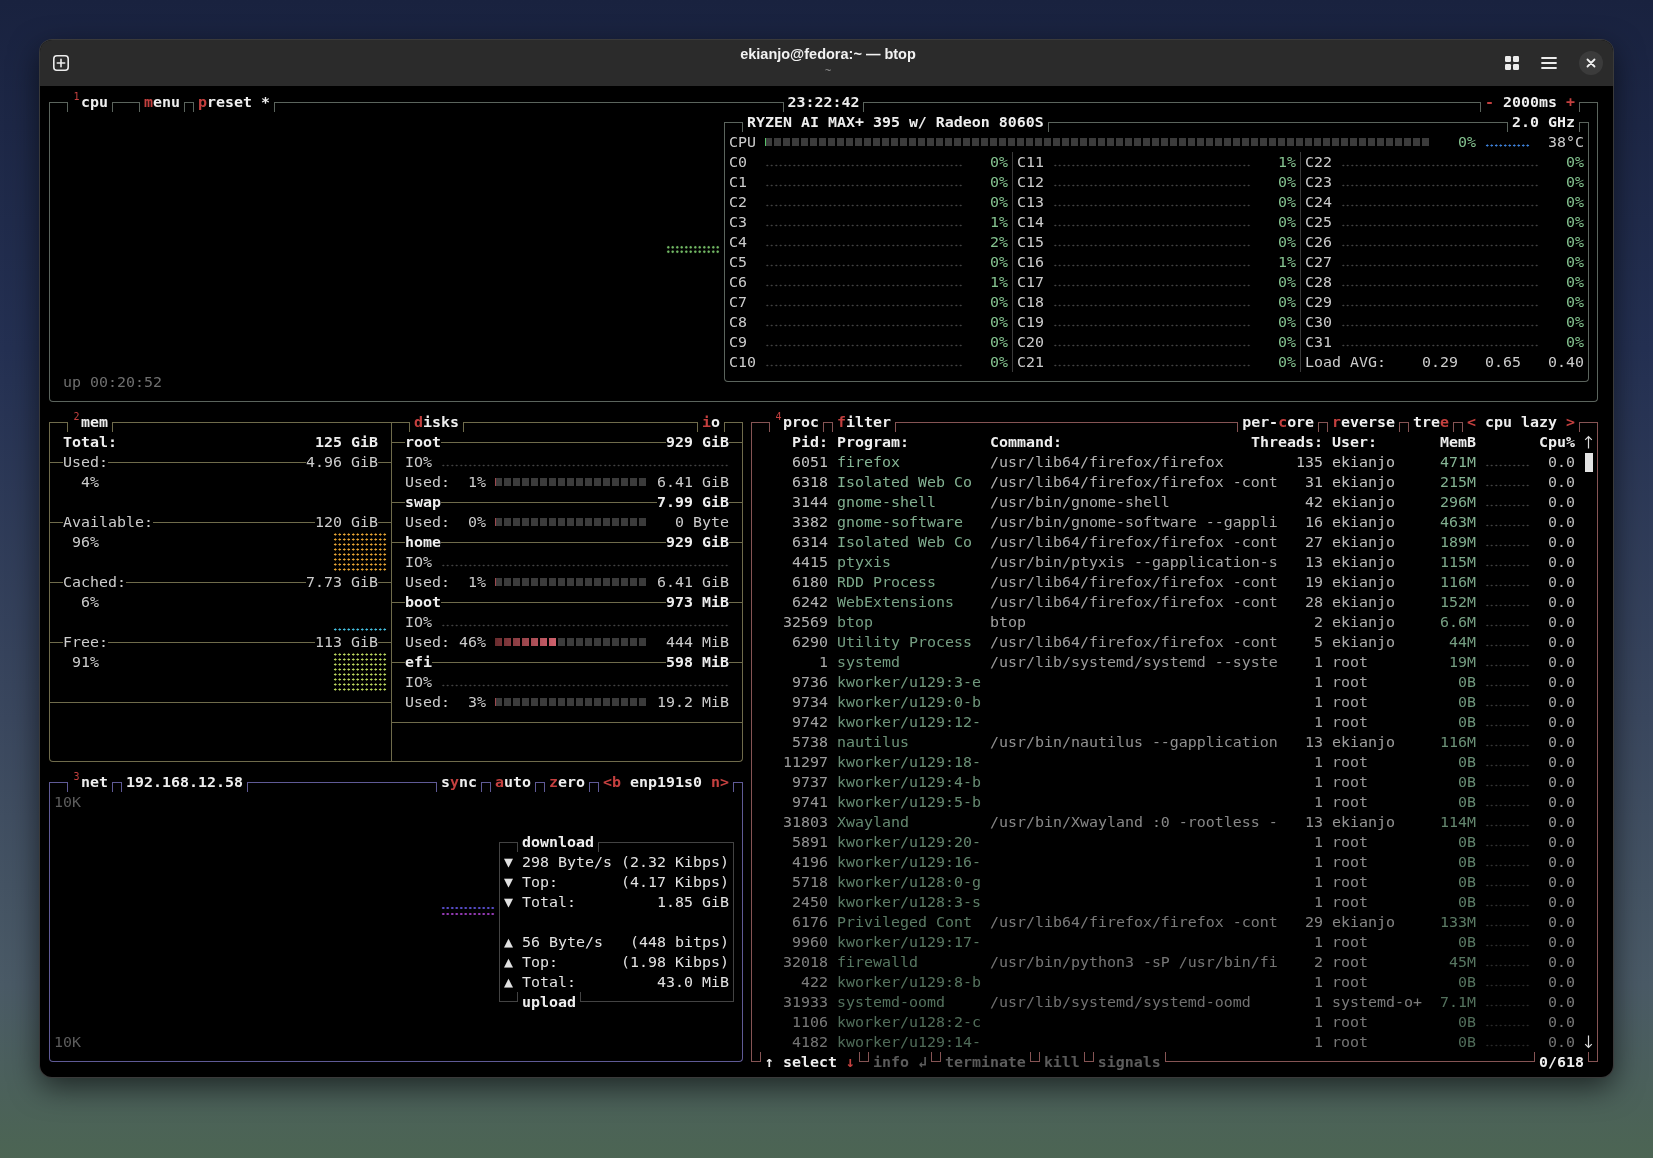 This screenshot has width=1653, height=1158. Describe the element at coordinates (823, 102) in the screenshot. I see `clock-time: 23:22:42` at that location.